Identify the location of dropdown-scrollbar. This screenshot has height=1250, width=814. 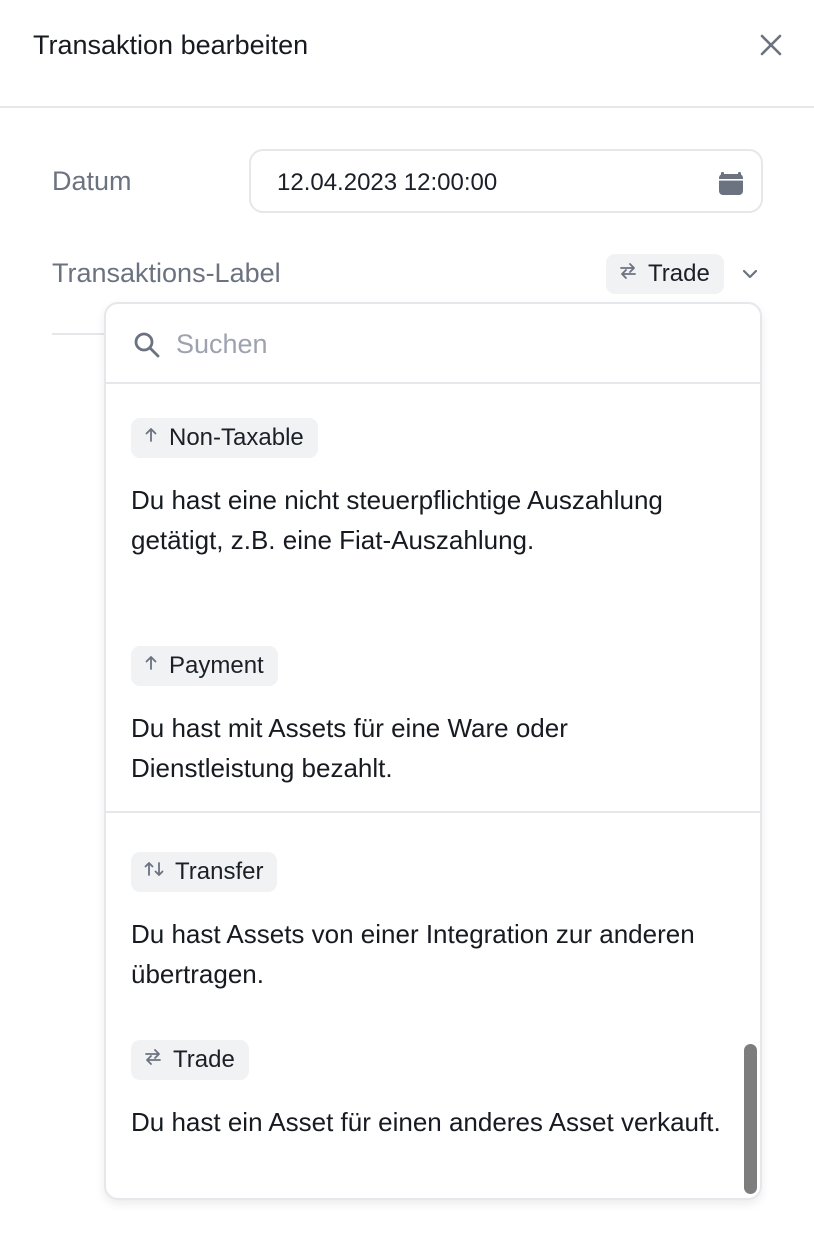
(750, 1119).